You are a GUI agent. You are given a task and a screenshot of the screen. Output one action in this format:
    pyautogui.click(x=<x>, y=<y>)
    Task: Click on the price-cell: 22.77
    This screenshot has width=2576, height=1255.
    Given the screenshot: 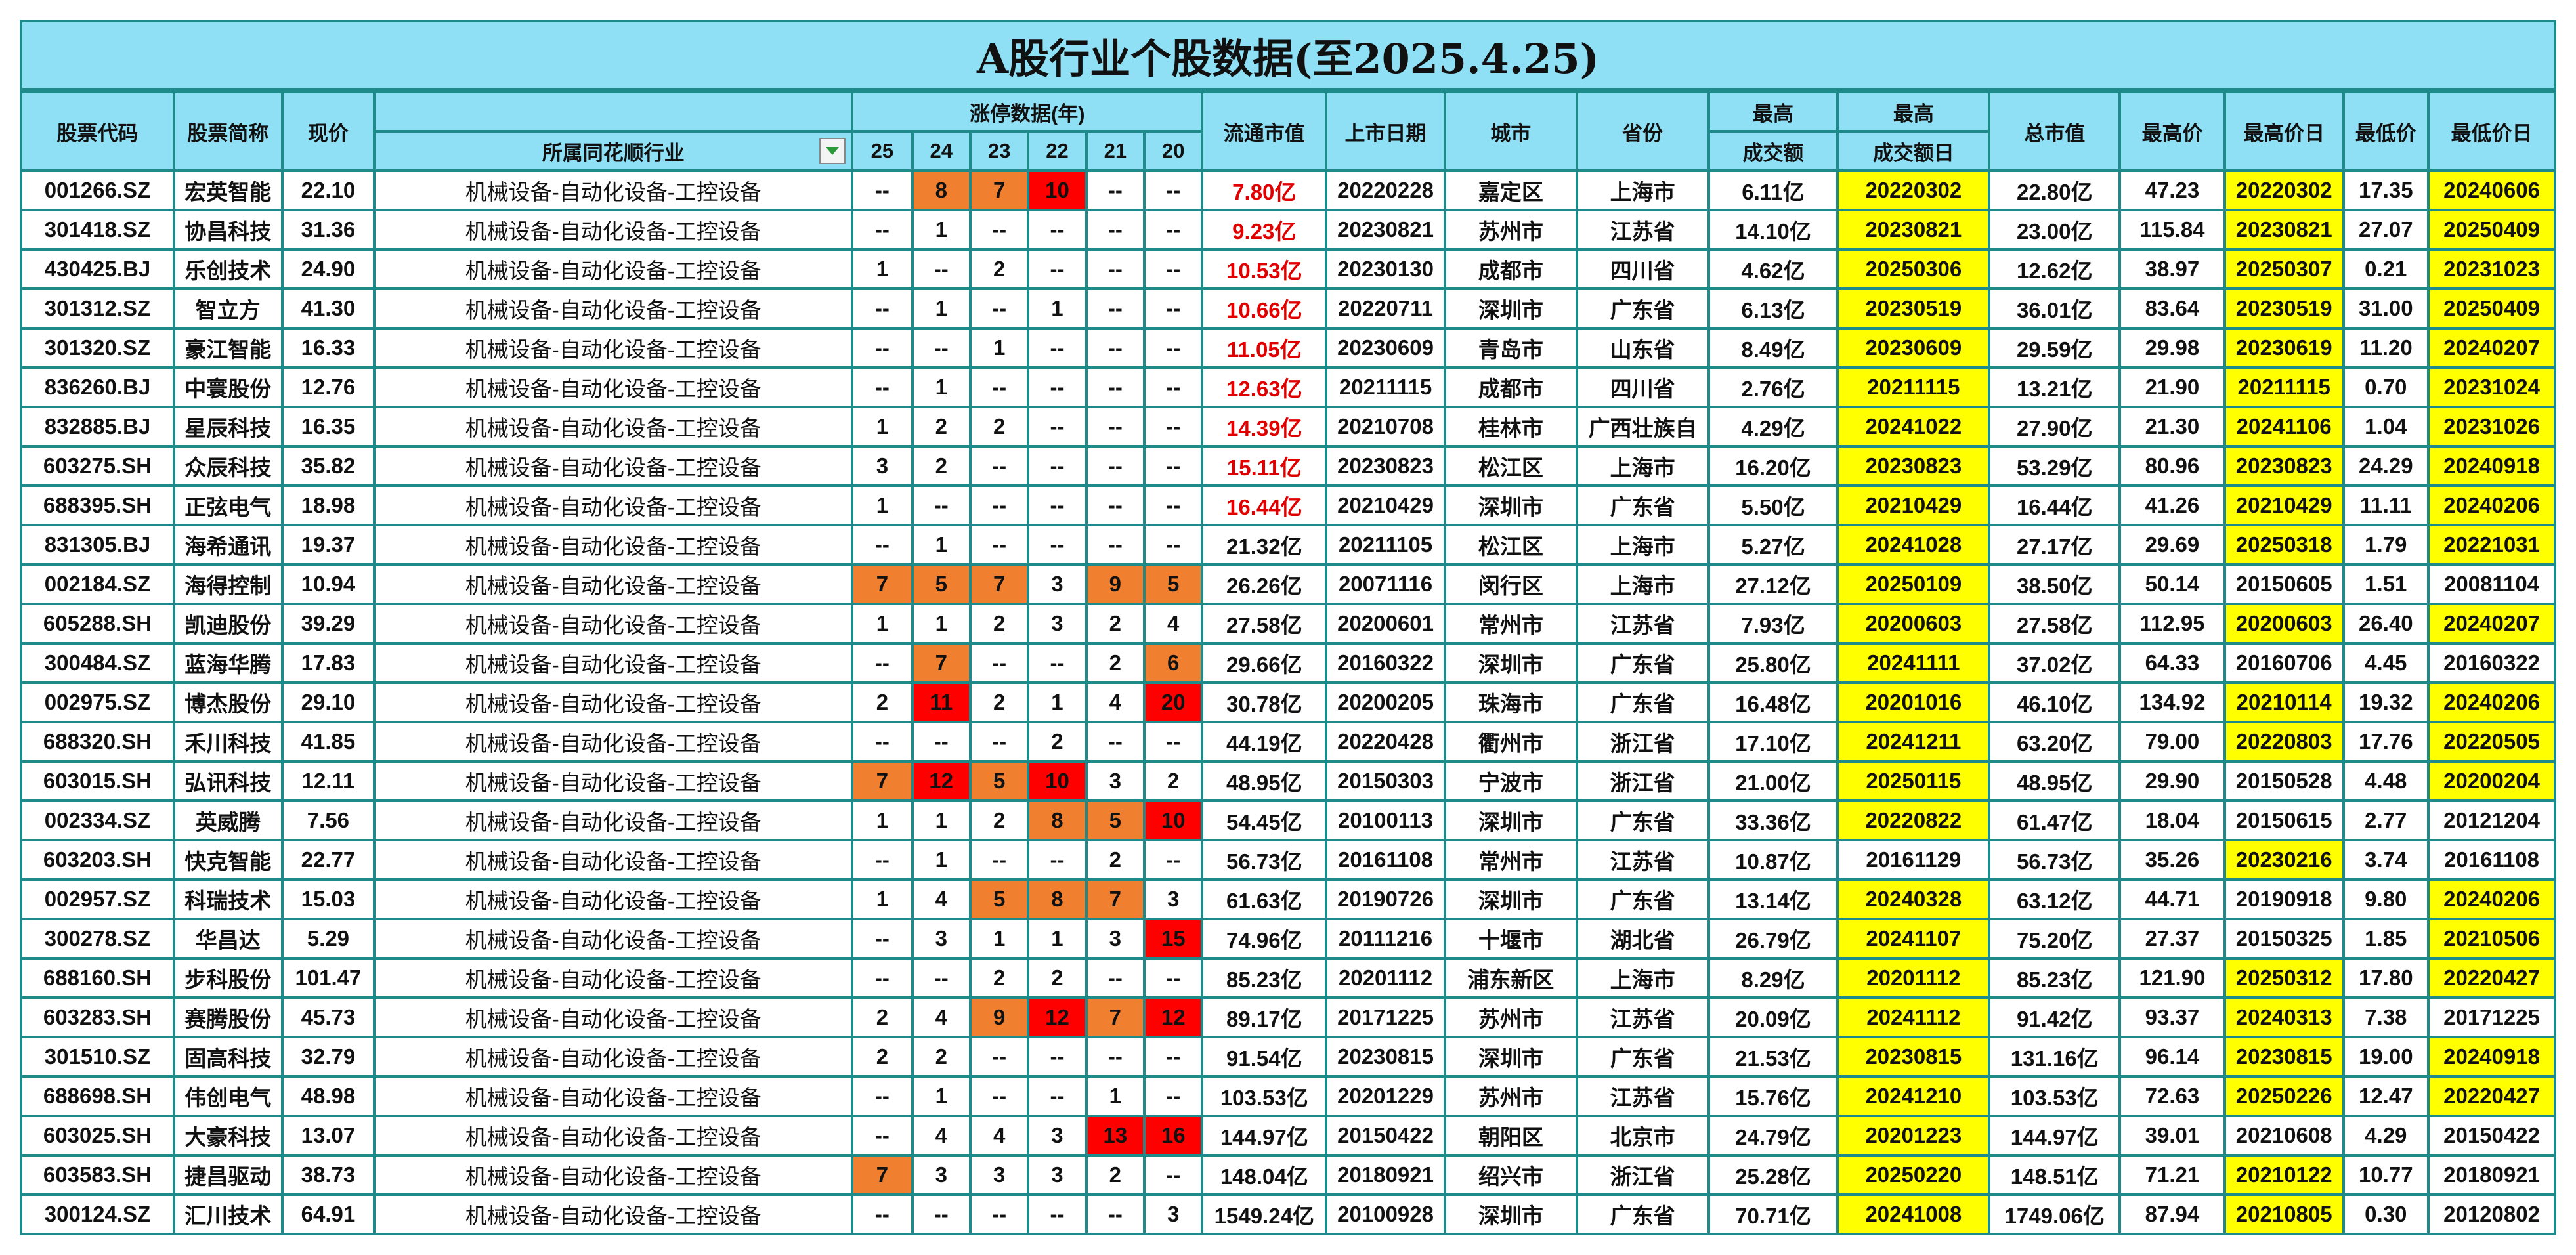 What is the action you would take?
    pyautogui.click(x=328, y=860)
    